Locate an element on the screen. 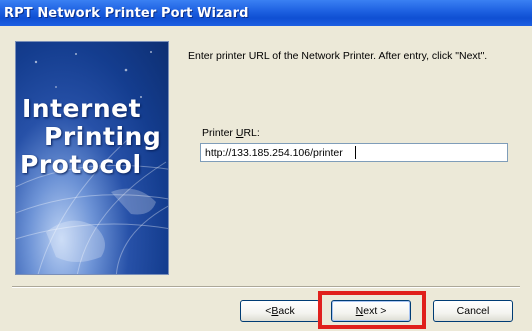 The height and width of the screenshot is (331, 532). button-separator is located at coordinates (266, 287).